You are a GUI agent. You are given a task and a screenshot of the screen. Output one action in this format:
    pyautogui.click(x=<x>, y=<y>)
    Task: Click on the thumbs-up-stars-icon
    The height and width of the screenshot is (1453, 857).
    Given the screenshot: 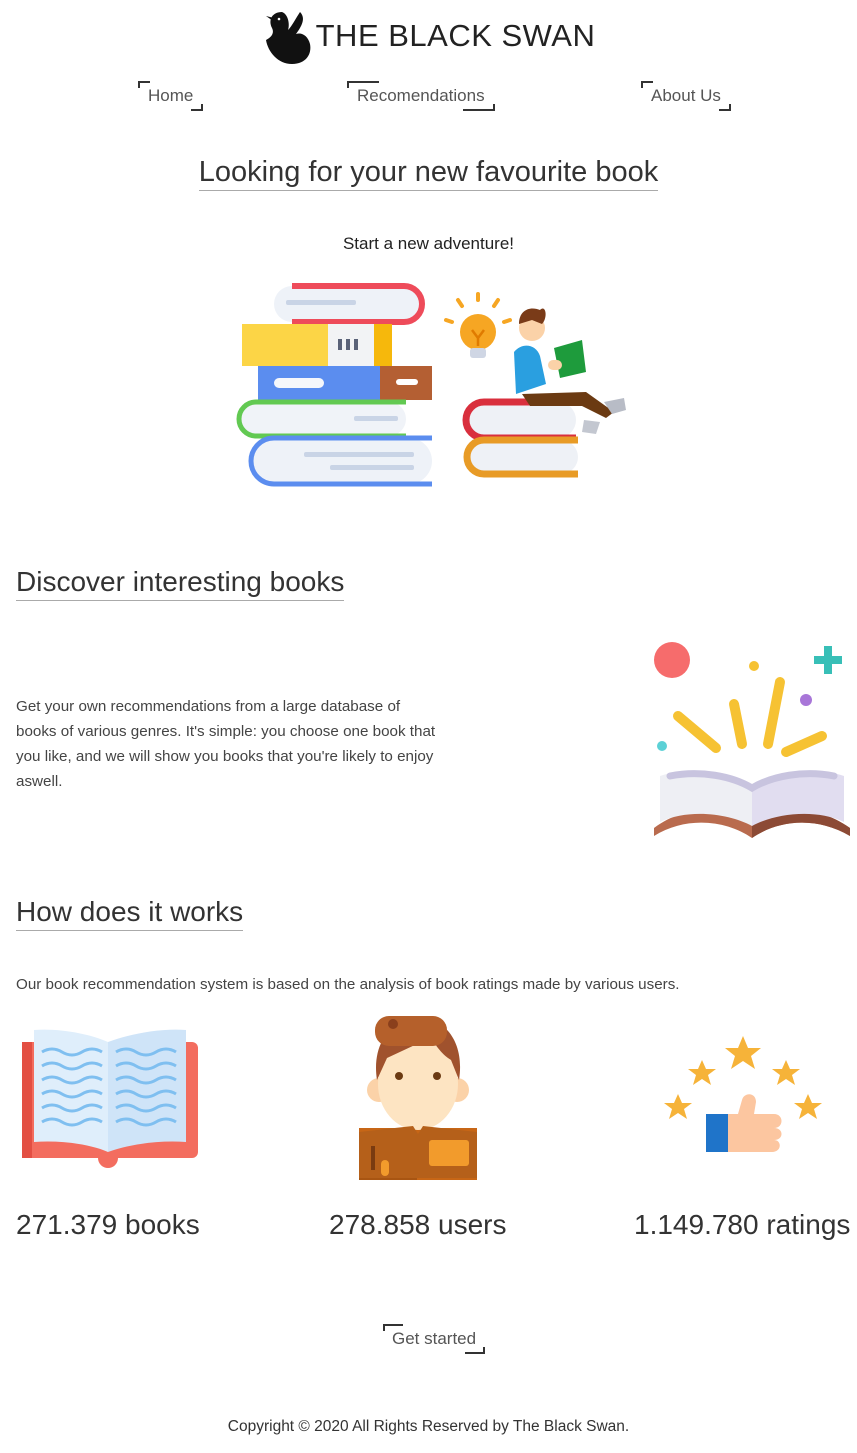 What is the action you would take?
    pyautogui.click(x=743, y=1094)
    